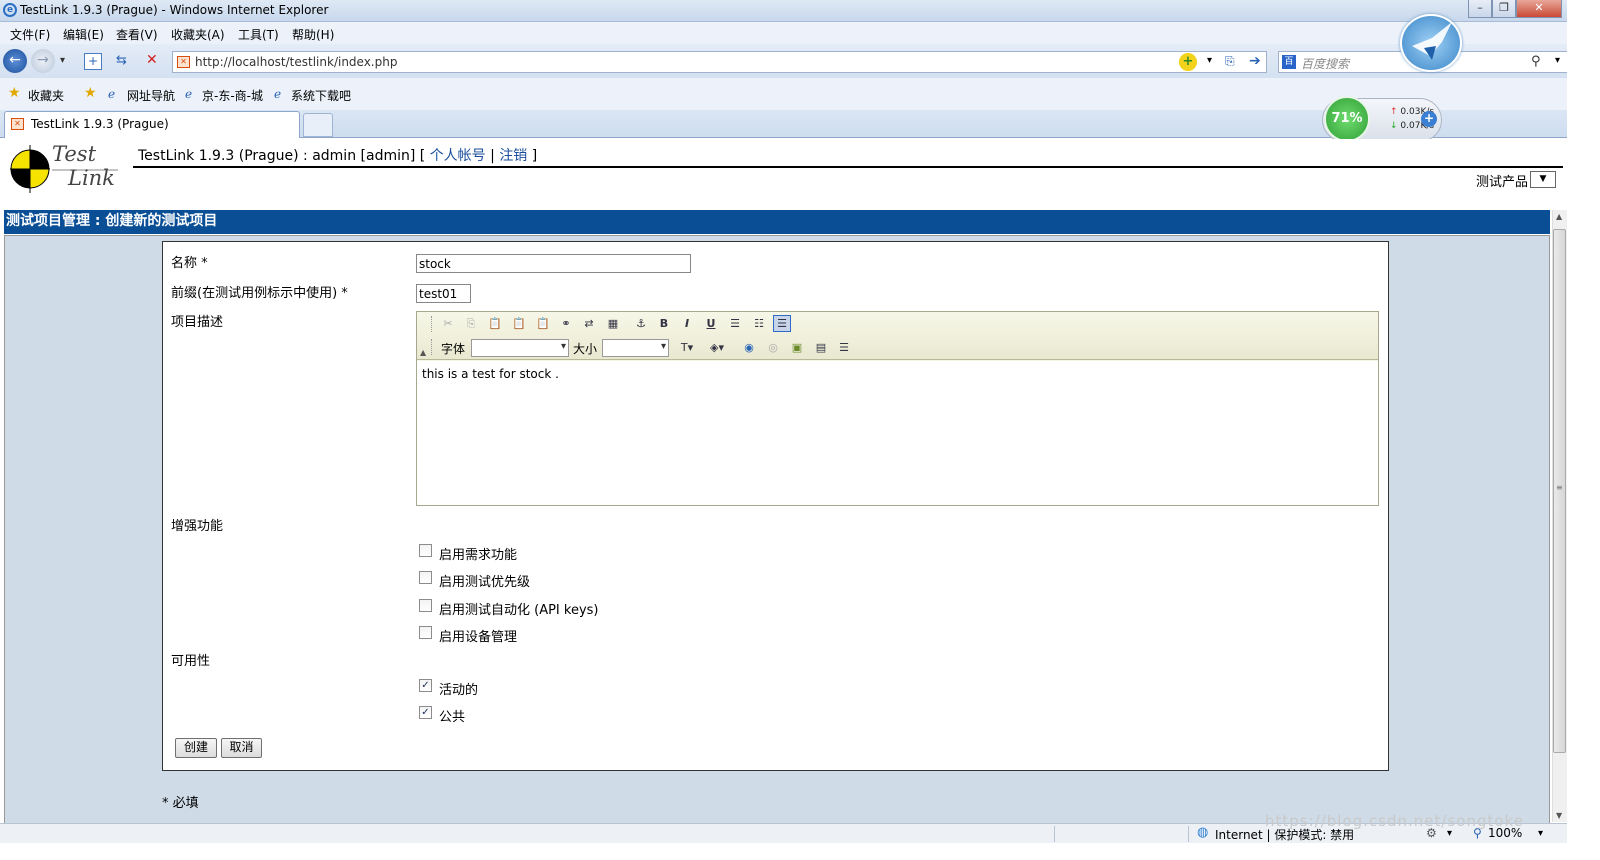  I want to click on menu-bar: 文件(F) 编辑(E) 查看(V) 收藏夹(A) 工具(T) 帮助(H), so click(800, 33).